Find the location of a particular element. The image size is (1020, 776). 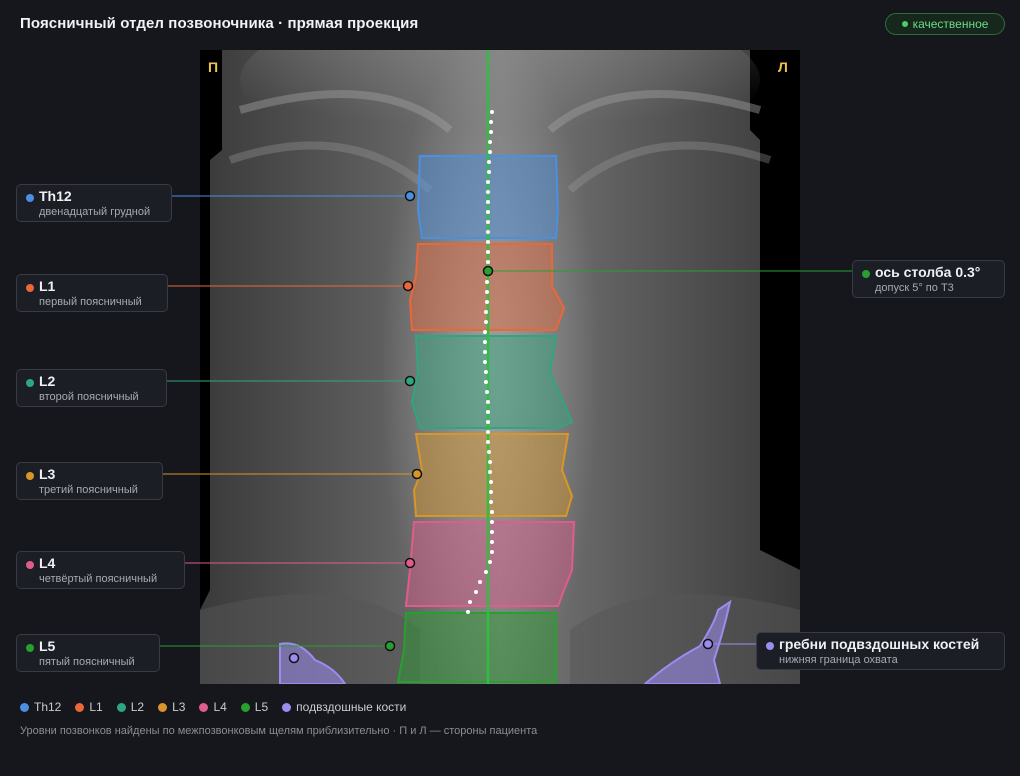

anchor-l2 is located at coordinates (410, 381).